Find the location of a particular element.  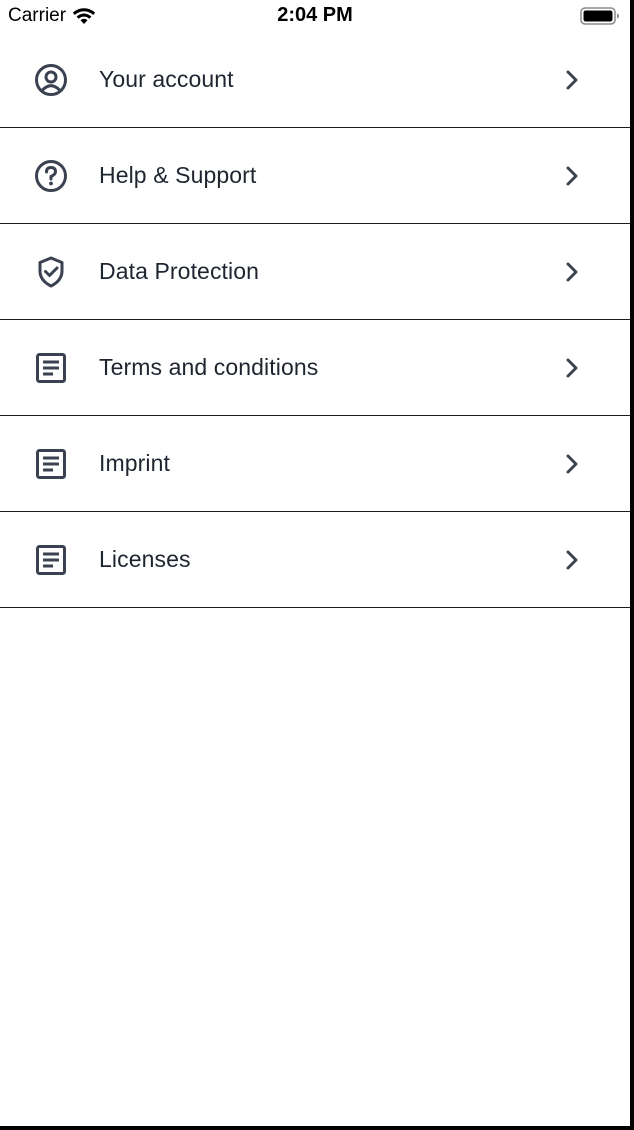

menu-item-label: Your account is located at coordinates (166, 79).